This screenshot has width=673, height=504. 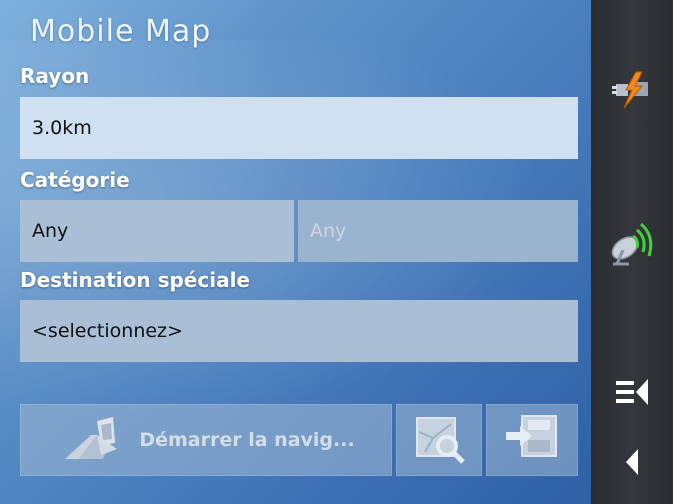 What do you see at coordinates (299, 128) in the screenshot?
I see `radius-field: 3.0km` at bounding box center [299, 128].